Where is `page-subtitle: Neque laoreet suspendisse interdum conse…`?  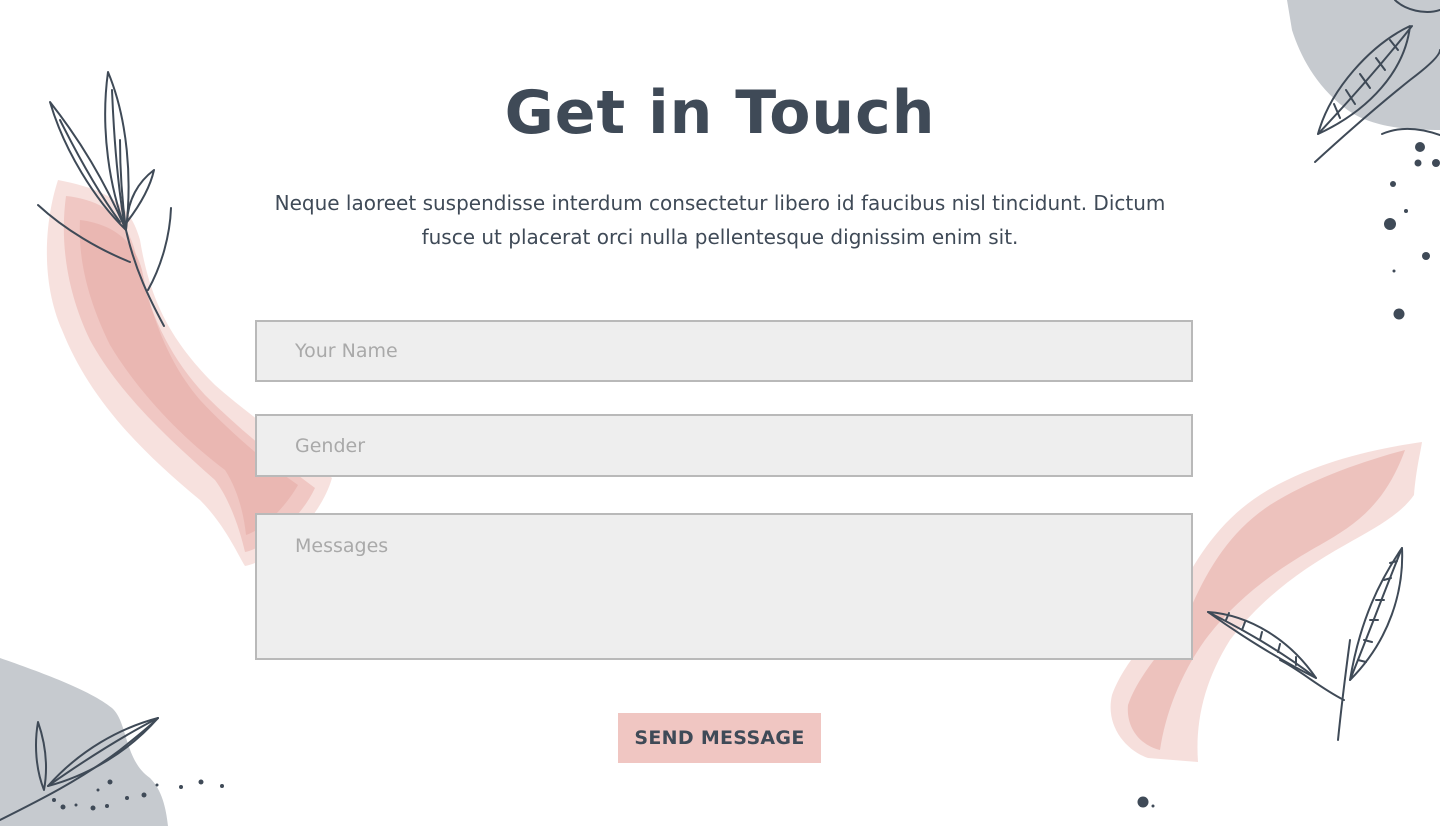
page-subtitle: Neque laoreet suspendisse interdum conse… is located at coordinates (720, 220).